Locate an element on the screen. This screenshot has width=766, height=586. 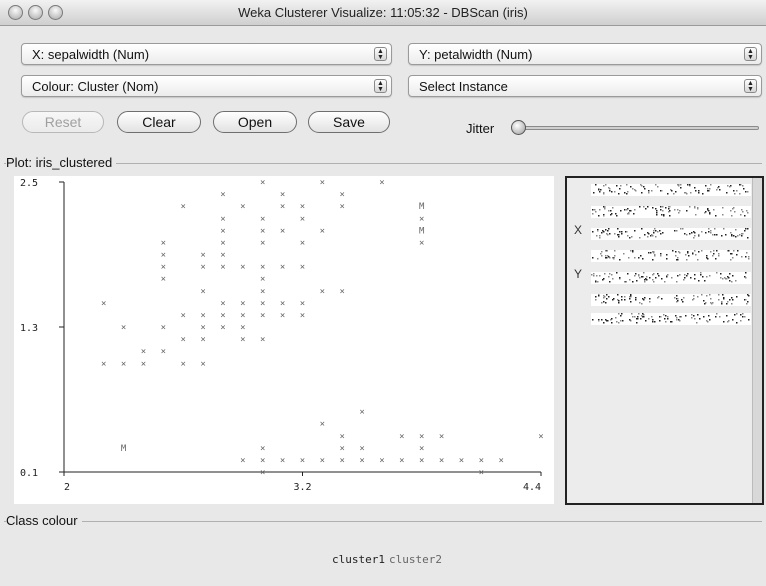
attribute-bar-sepalwidth is located at coordinates (671, 212).